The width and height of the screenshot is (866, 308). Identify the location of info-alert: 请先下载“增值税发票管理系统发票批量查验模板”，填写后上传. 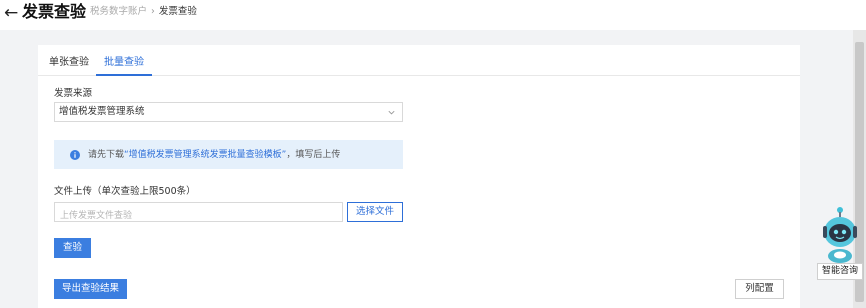
(228, 154).